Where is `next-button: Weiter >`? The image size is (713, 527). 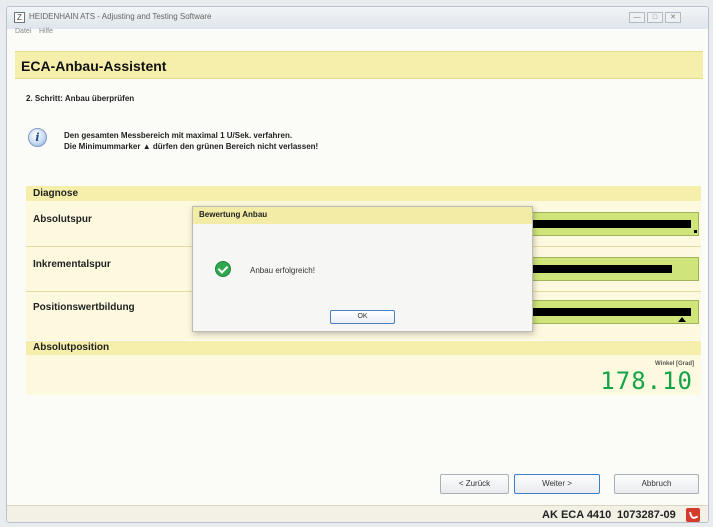 next-button: Weiter > is located at coordinates (557, 484).